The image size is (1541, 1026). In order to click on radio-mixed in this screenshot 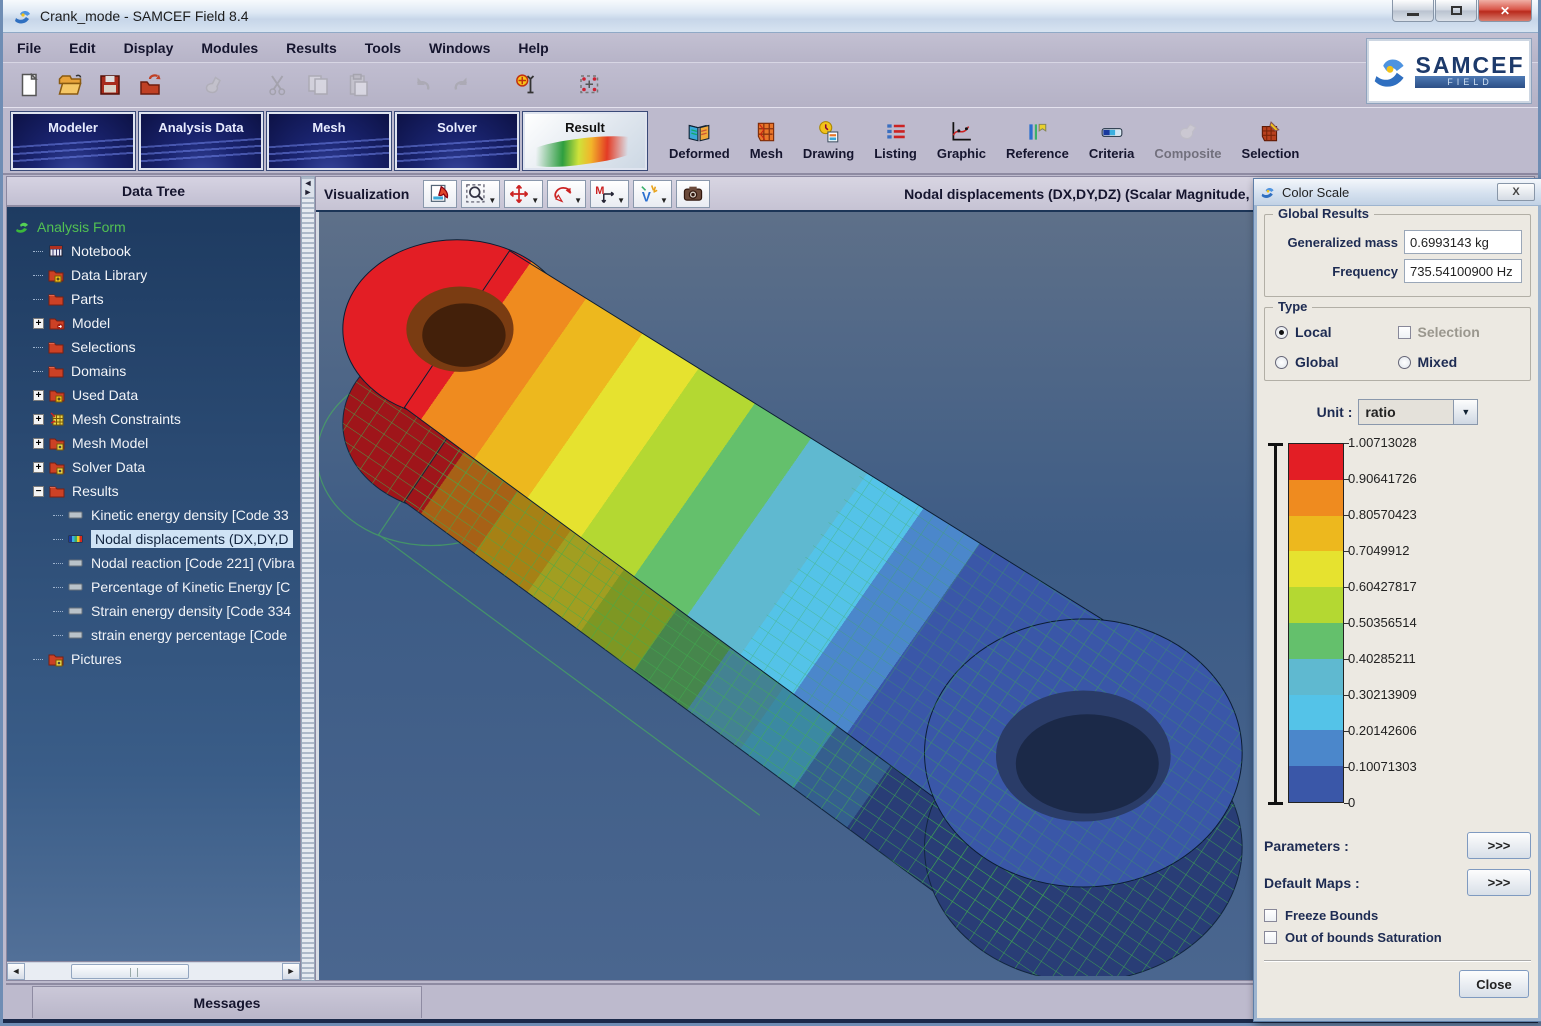, I will do `click(1404, 362)`.